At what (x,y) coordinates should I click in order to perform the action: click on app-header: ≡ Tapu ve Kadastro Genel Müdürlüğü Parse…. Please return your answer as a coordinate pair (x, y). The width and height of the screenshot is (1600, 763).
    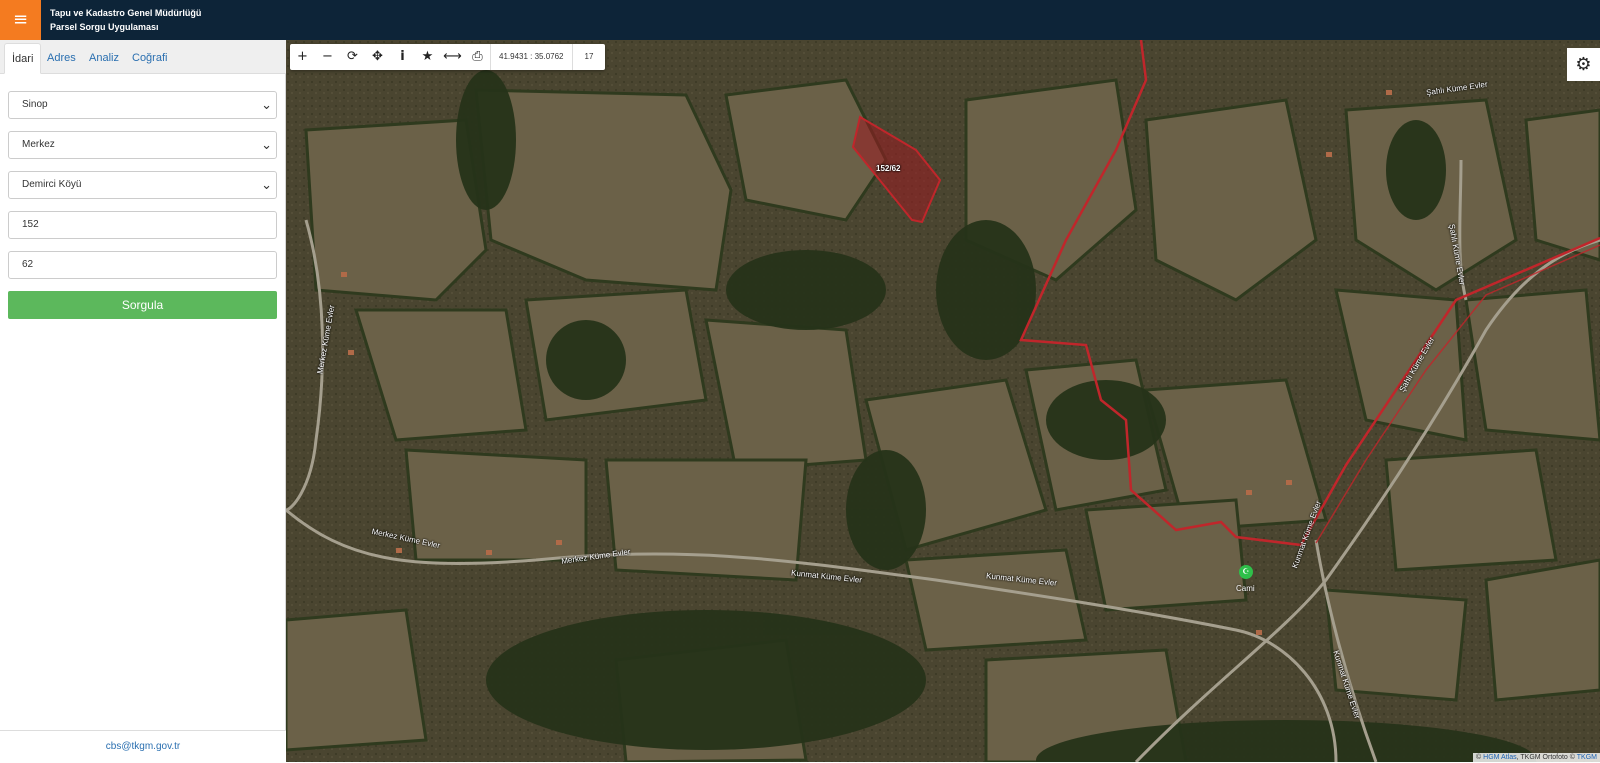
    Looking at the image, I should click on (800, 20).